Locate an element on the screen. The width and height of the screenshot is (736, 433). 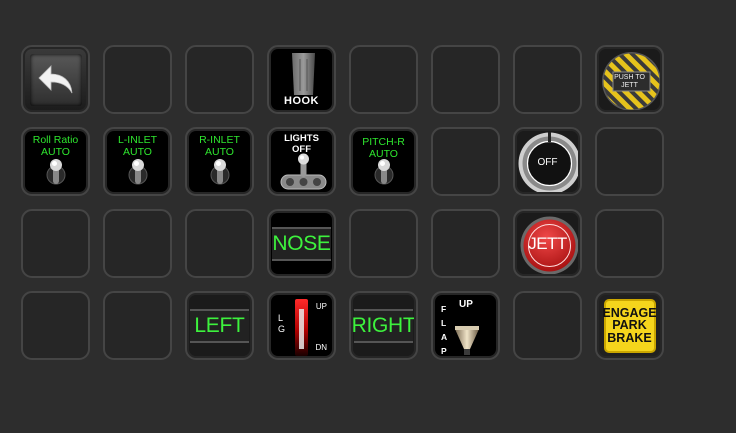
back-key is located at coordinates (55, 79).